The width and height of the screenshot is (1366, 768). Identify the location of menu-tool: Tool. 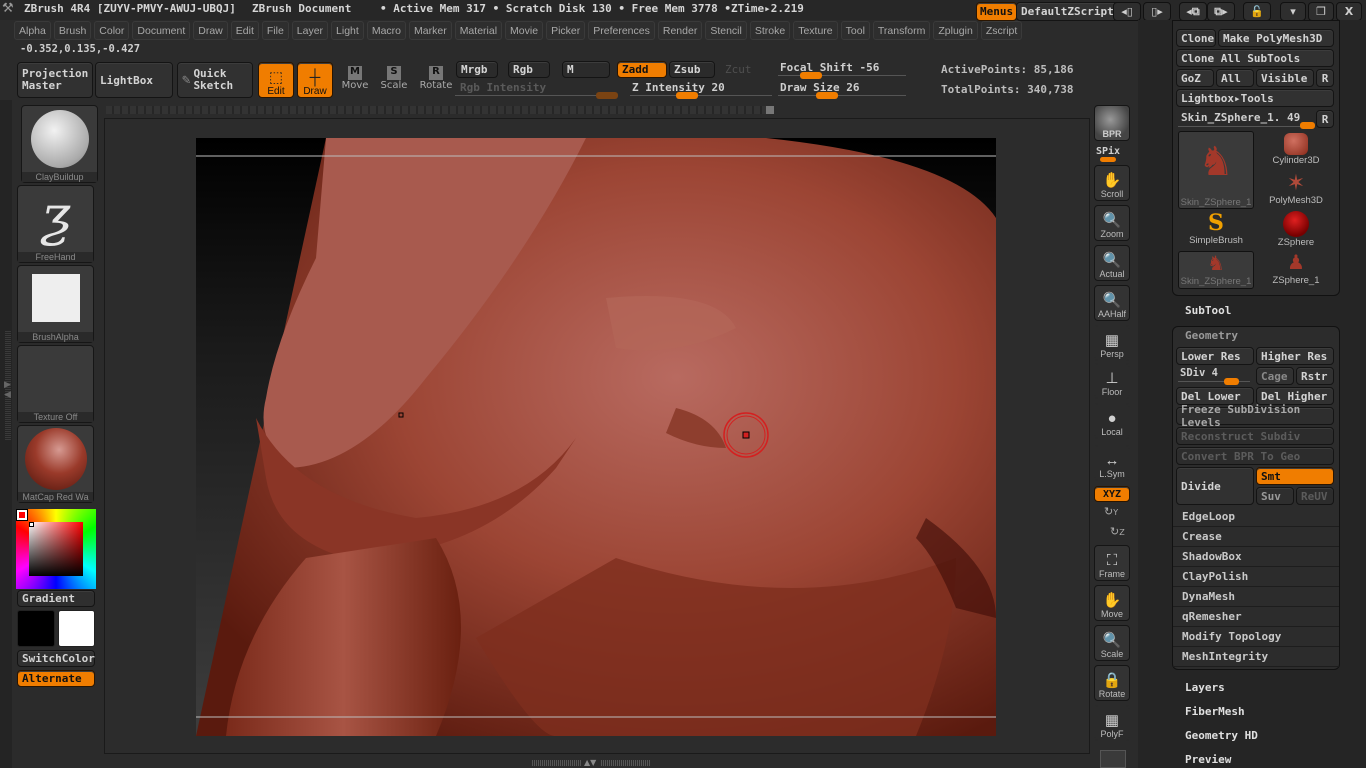
(855, 30).